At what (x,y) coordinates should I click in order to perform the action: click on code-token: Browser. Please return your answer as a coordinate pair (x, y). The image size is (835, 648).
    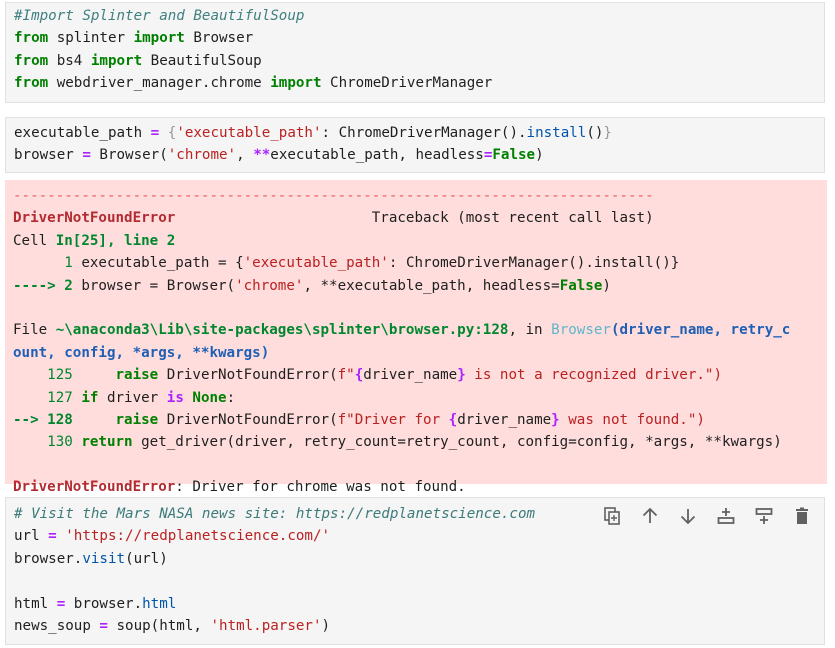
    Looking at the image, I should click on (581, 330).